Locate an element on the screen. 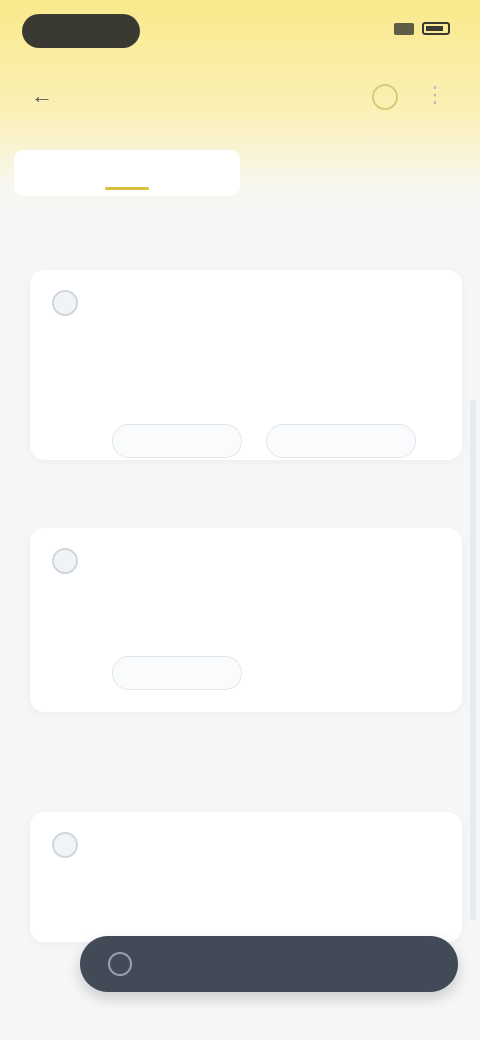  more-icon: ⋮ is located at coordinates (435, 95).